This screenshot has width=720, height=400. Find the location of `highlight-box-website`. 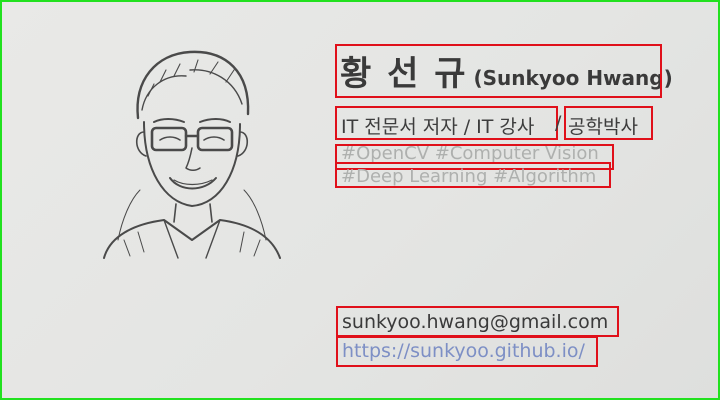

highlight-box-website is located at coordinates (467, 351).